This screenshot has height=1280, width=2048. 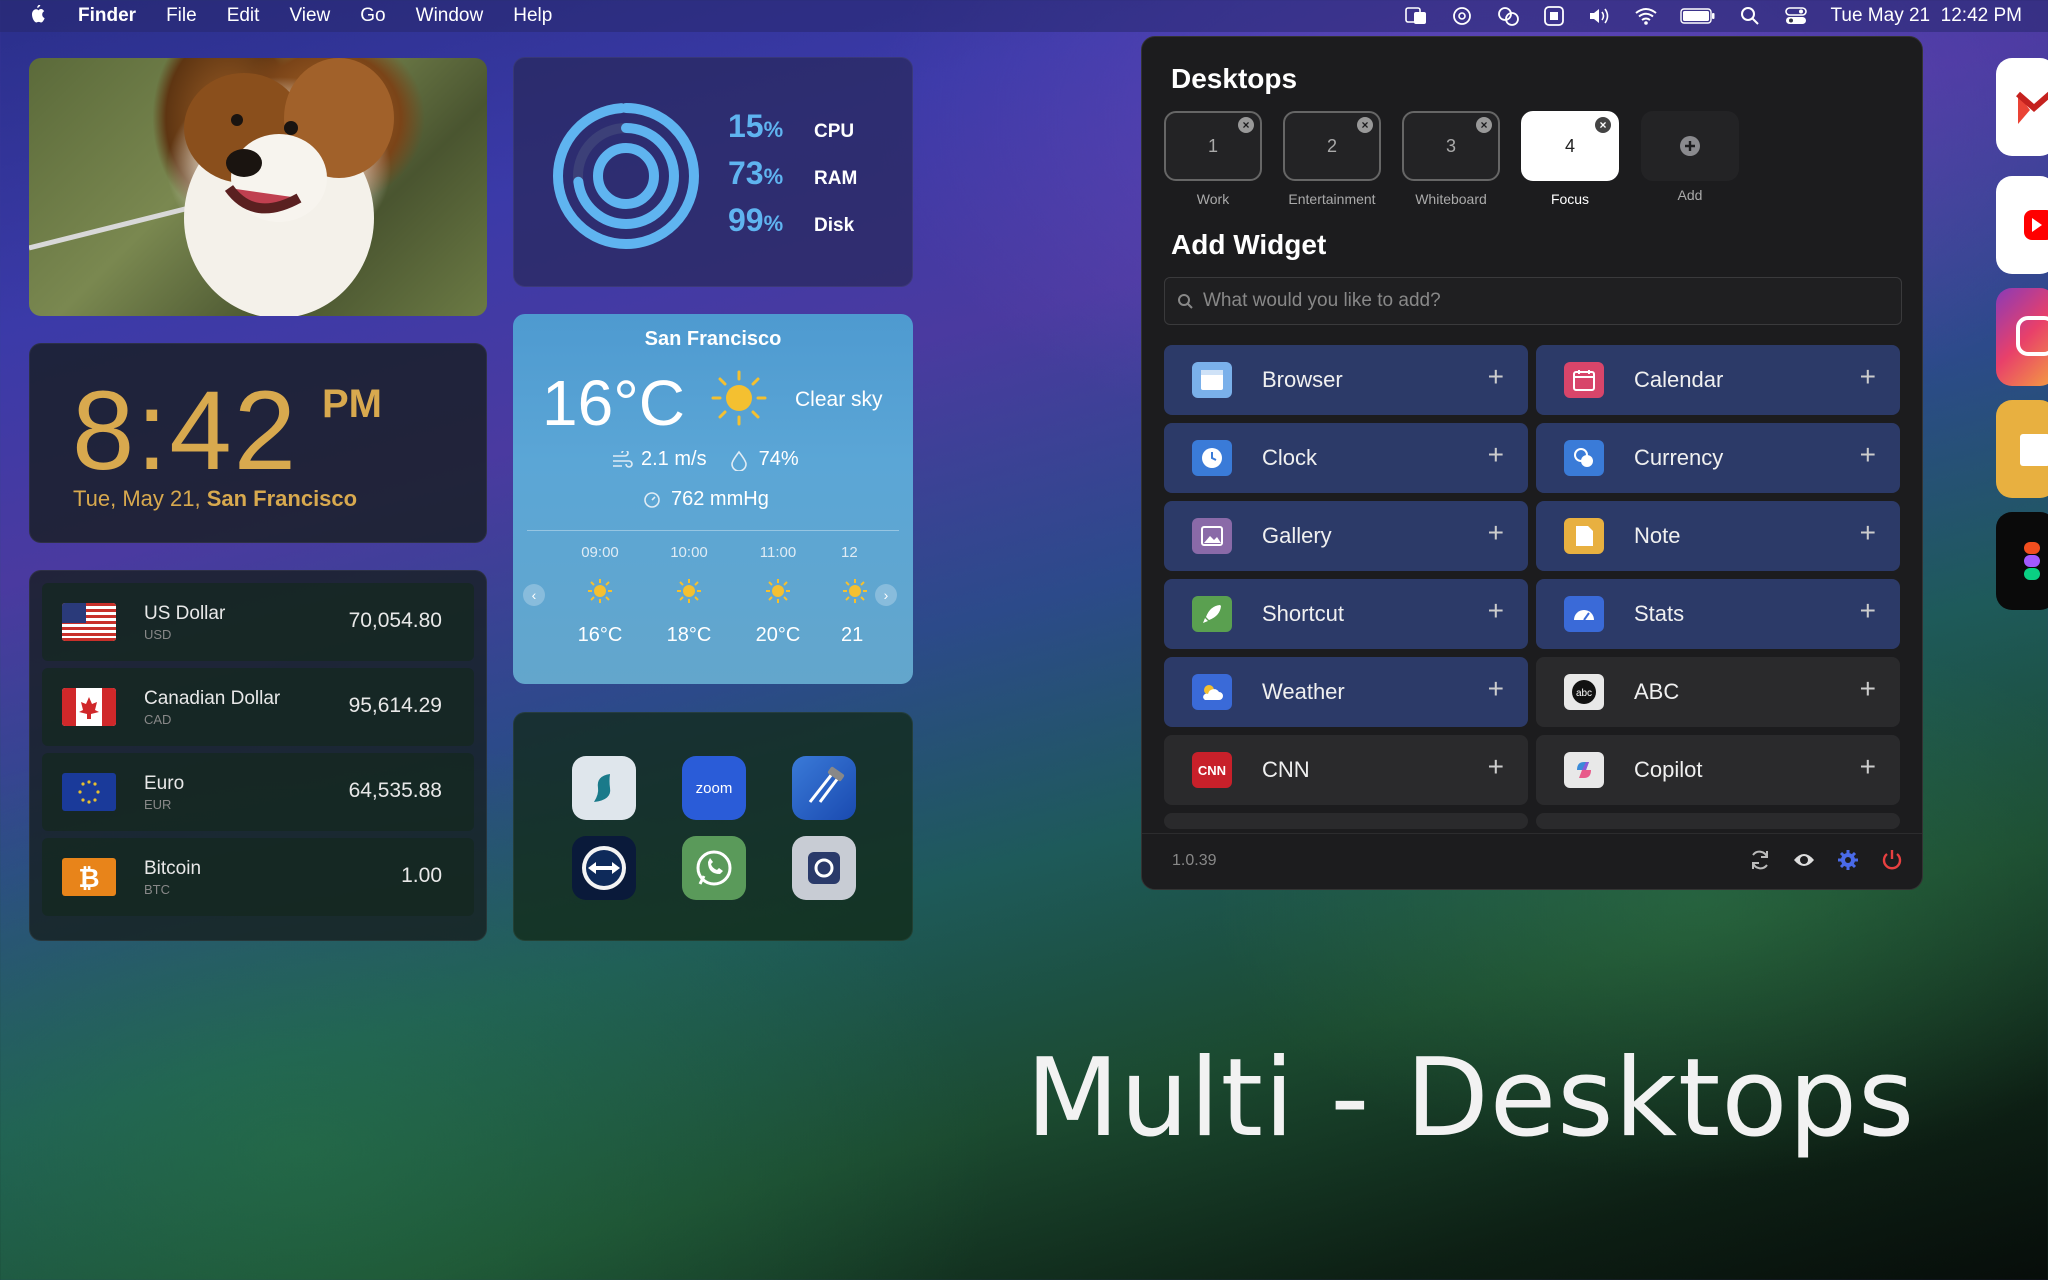 What do you see at coordinates (713, 826) in the screenshot?
I see `shortcut-widget: zoom` at bounding box center [713, 826].